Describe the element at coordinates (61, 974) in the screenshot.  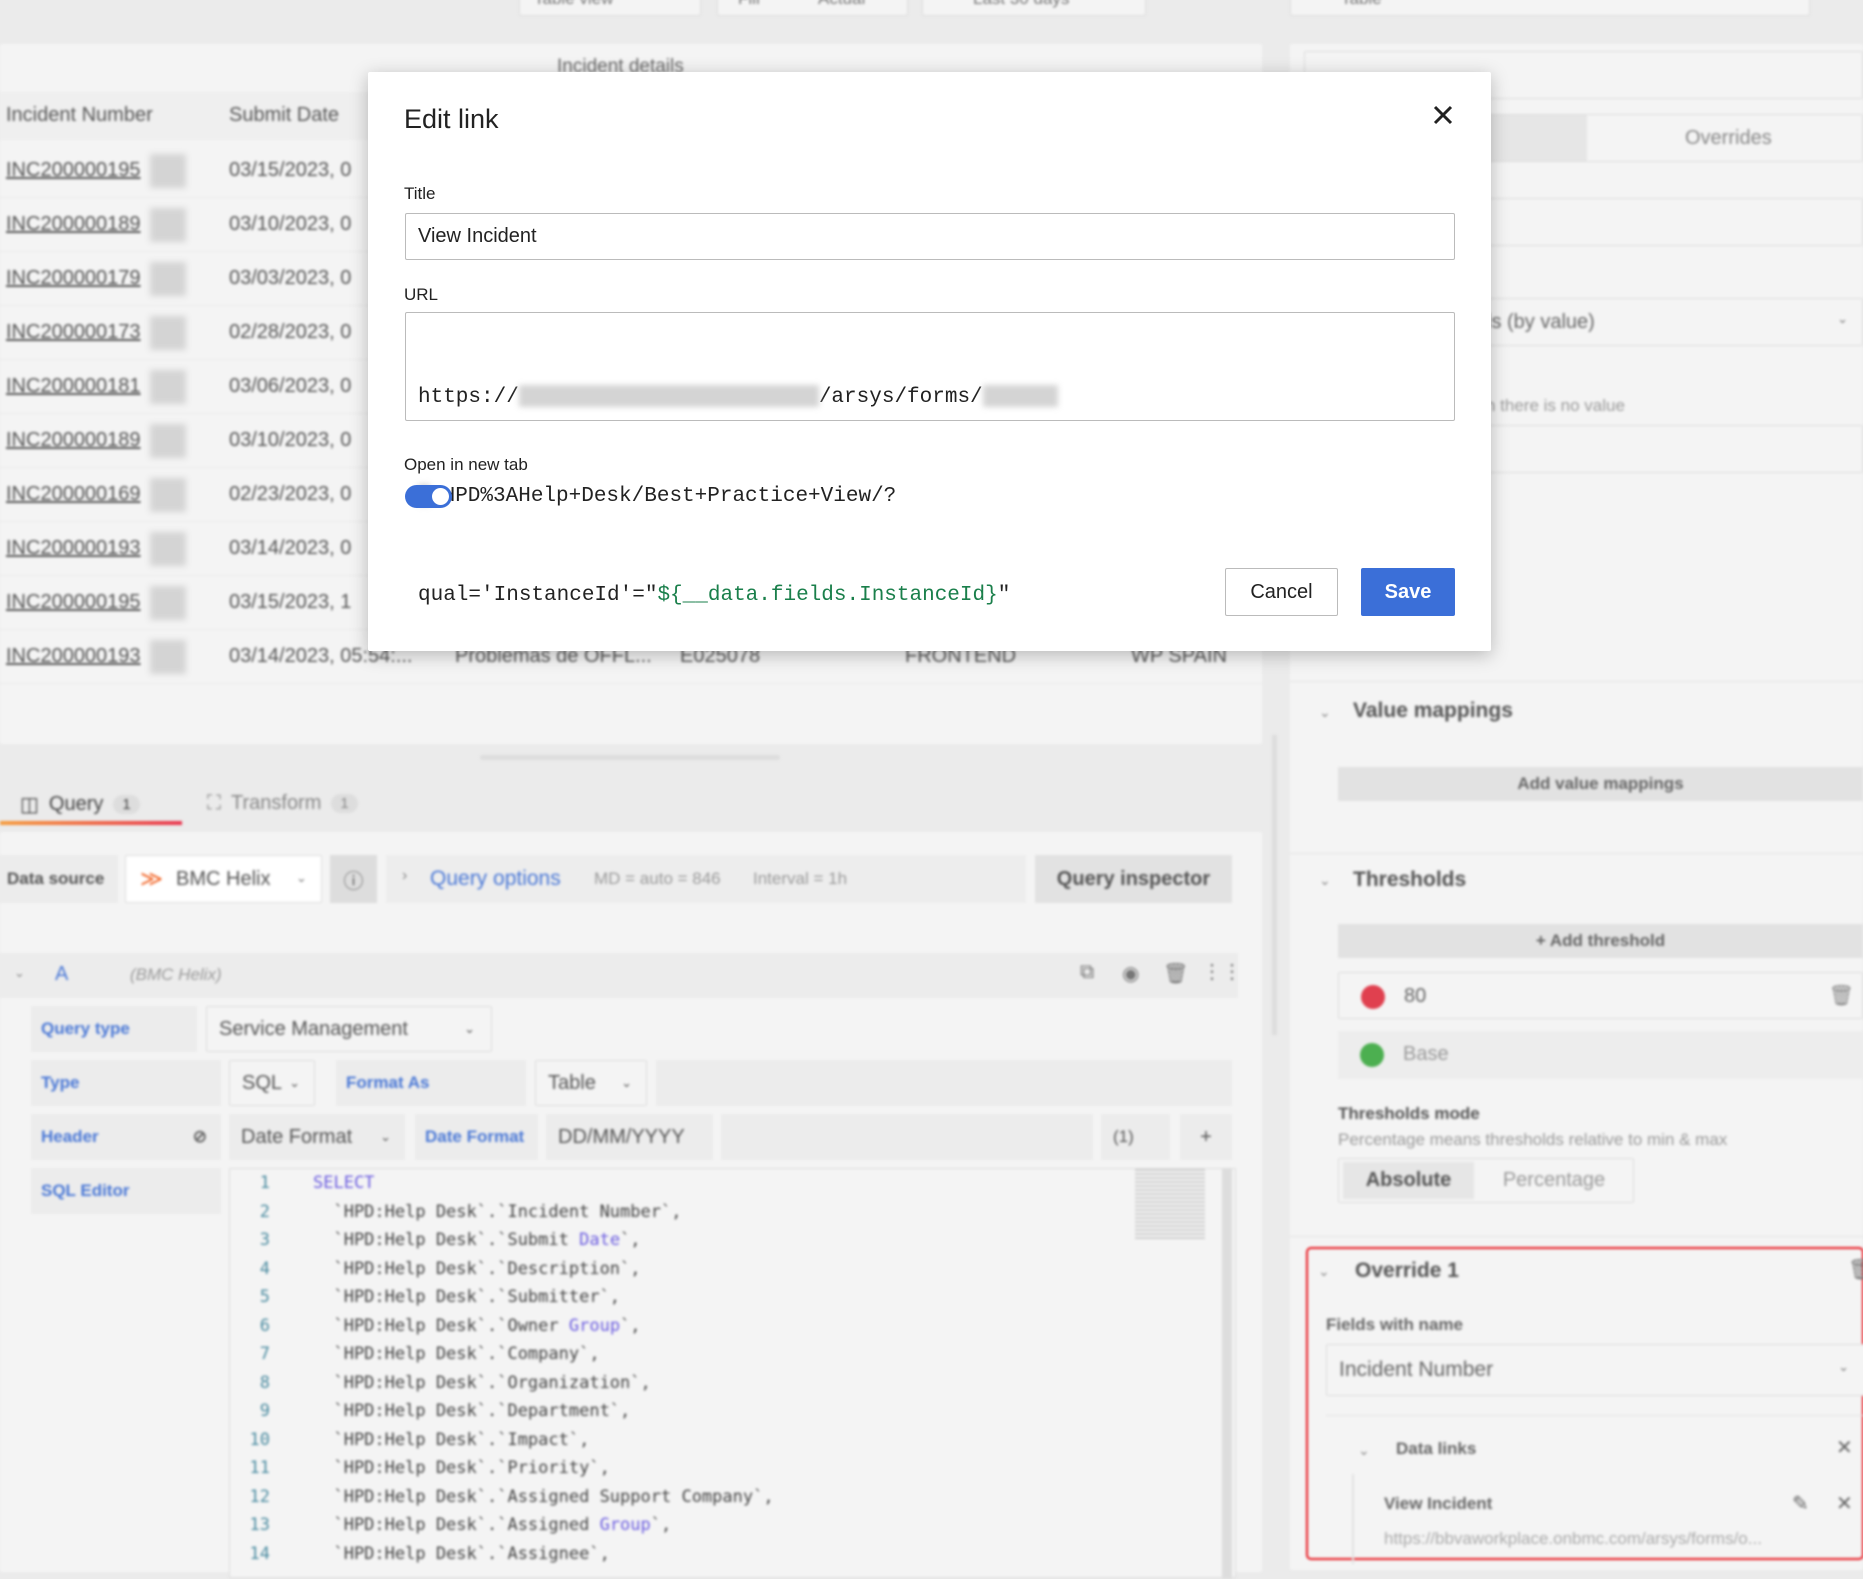
I see `query-ref: A` at that location.